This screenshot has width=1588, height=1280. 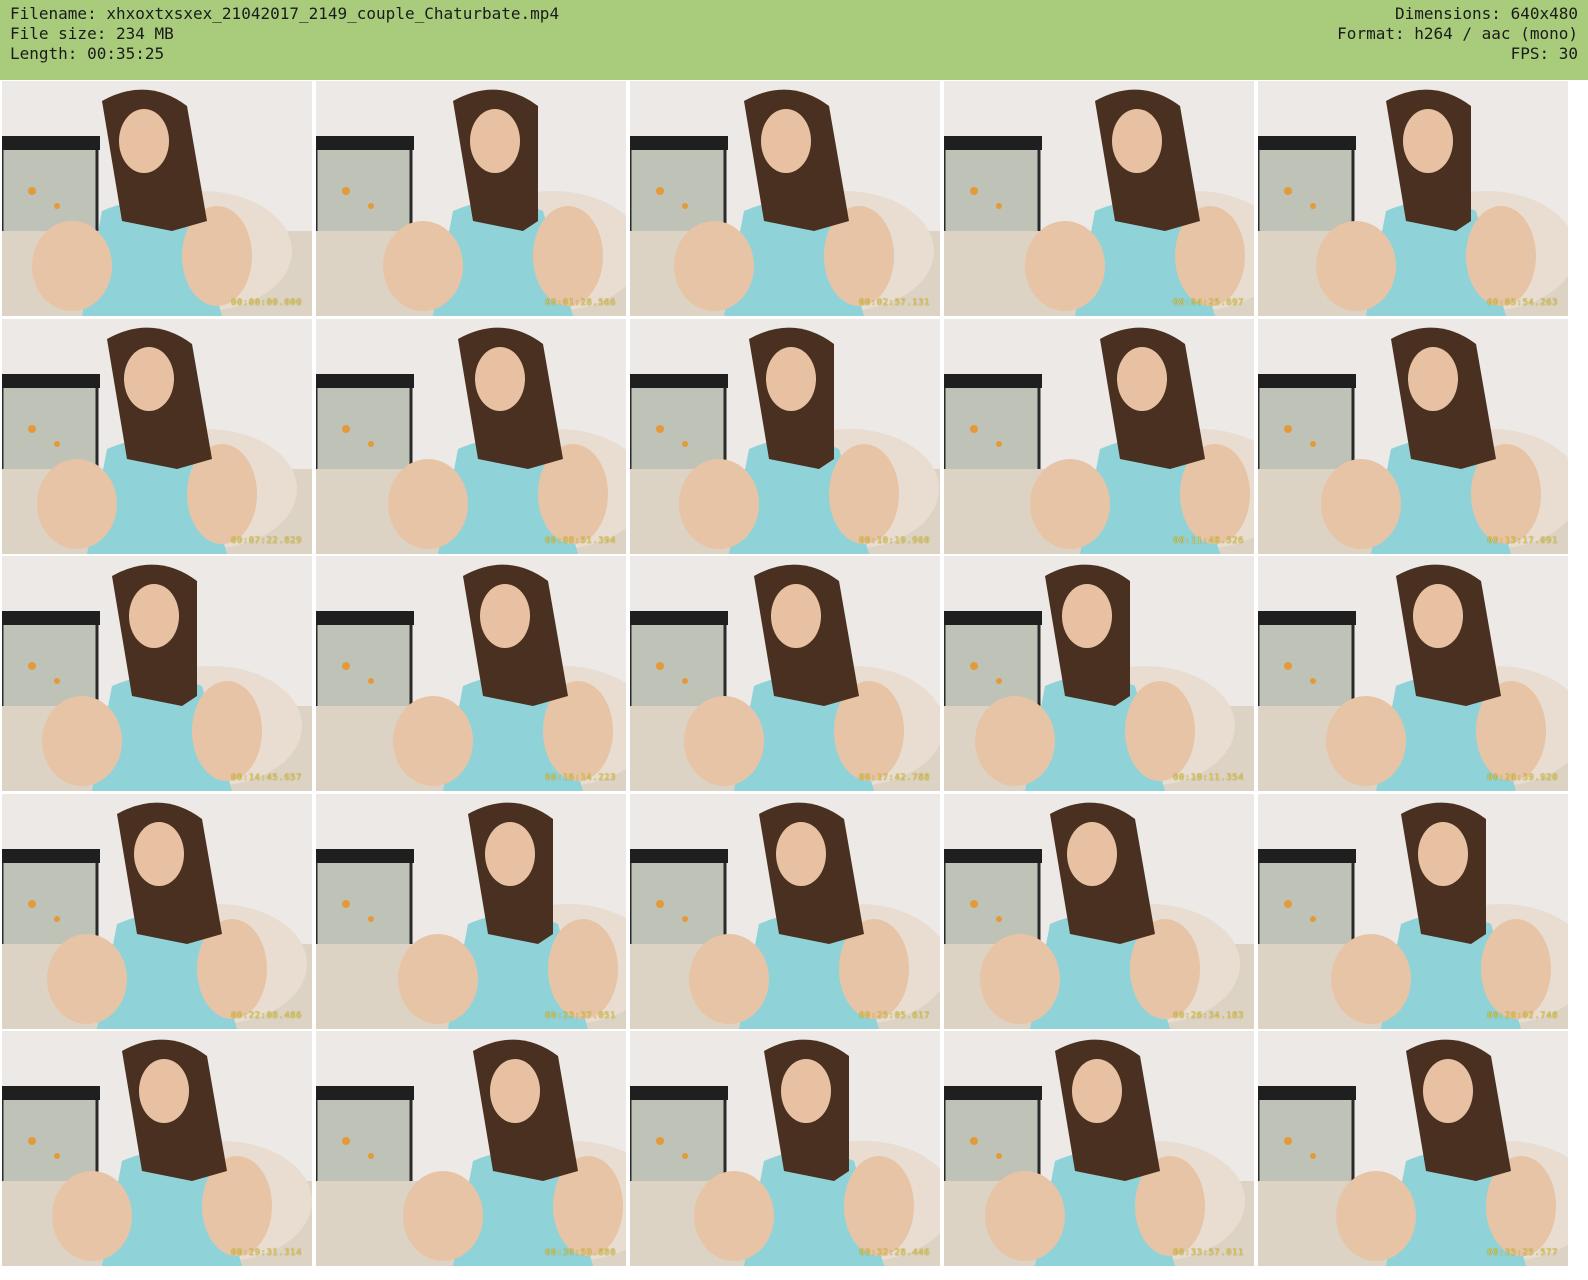 I want to click on timestamp-label: 00:04:25.697, so click(x=1208, y=303).